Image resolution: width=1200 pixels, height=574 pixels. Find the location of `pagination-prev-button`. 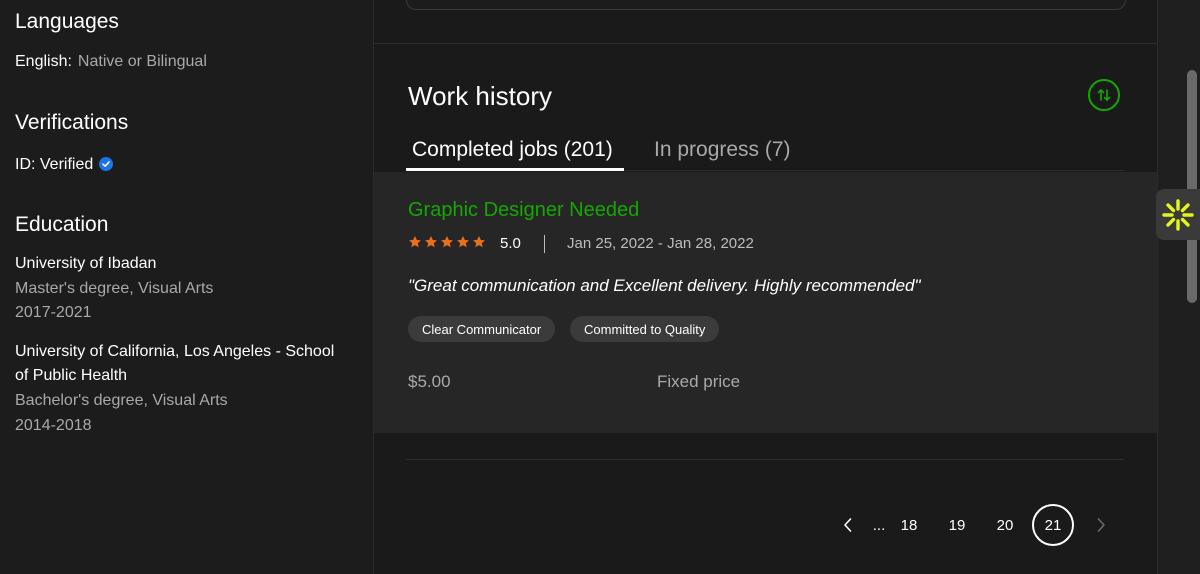

pagination-prev-button is located at coordinates (848, 525).